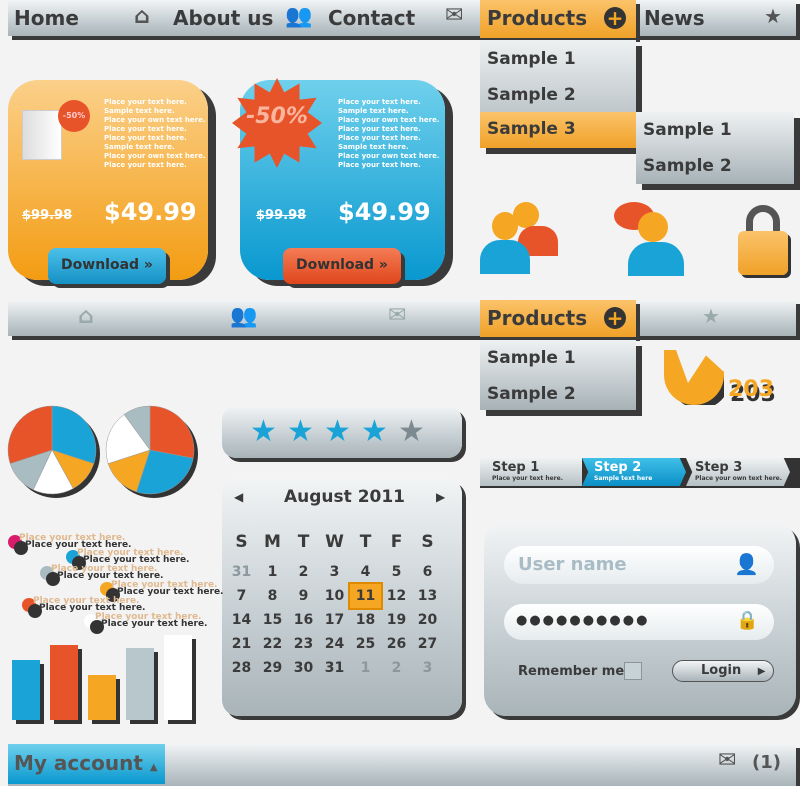 The width and height of the screenshot is (800, 786). I want to click on star-rating: ★ ★ ★ ★ ★, so click(342, 432).